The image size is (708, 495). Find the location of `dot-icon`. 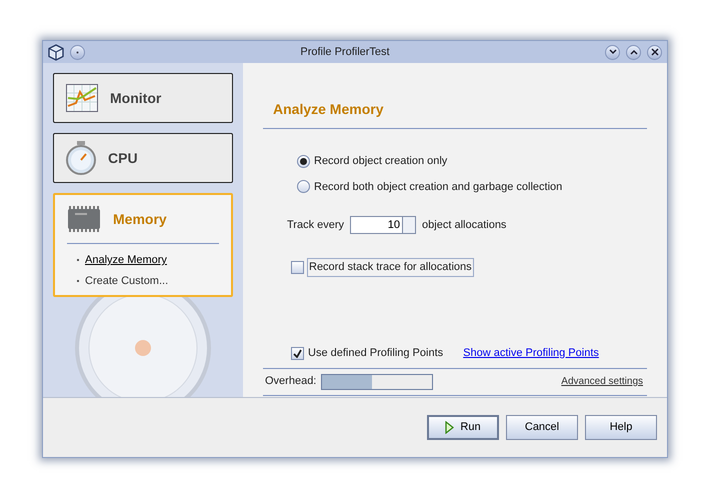

dot-icon is located at coordinates (77, 52).